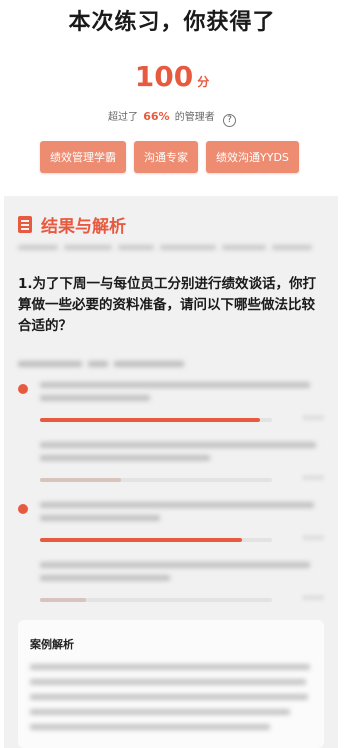 This screenshot has width=344, height=748. What do you see at coordinates (25, 224) in the screenshot?
I see `document-icon` at bounding box center [25, 224].